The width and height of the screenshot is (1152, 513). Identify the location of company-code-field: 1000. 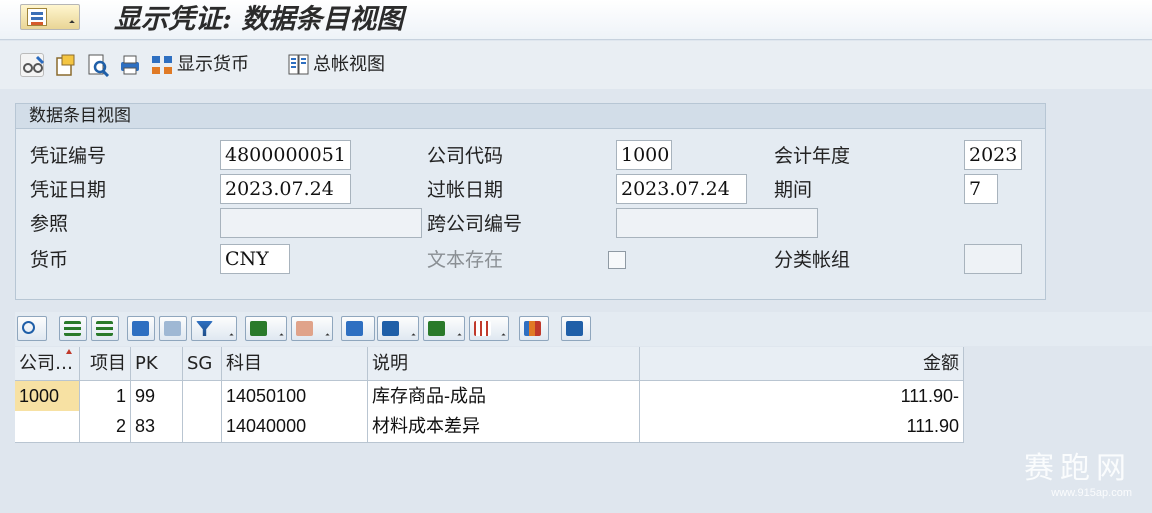
(644, 155).